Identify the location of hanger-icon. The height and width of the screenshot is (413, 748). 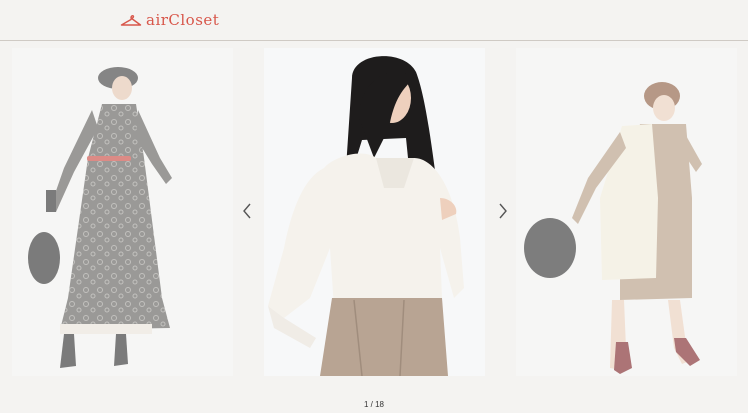
(131, 20).